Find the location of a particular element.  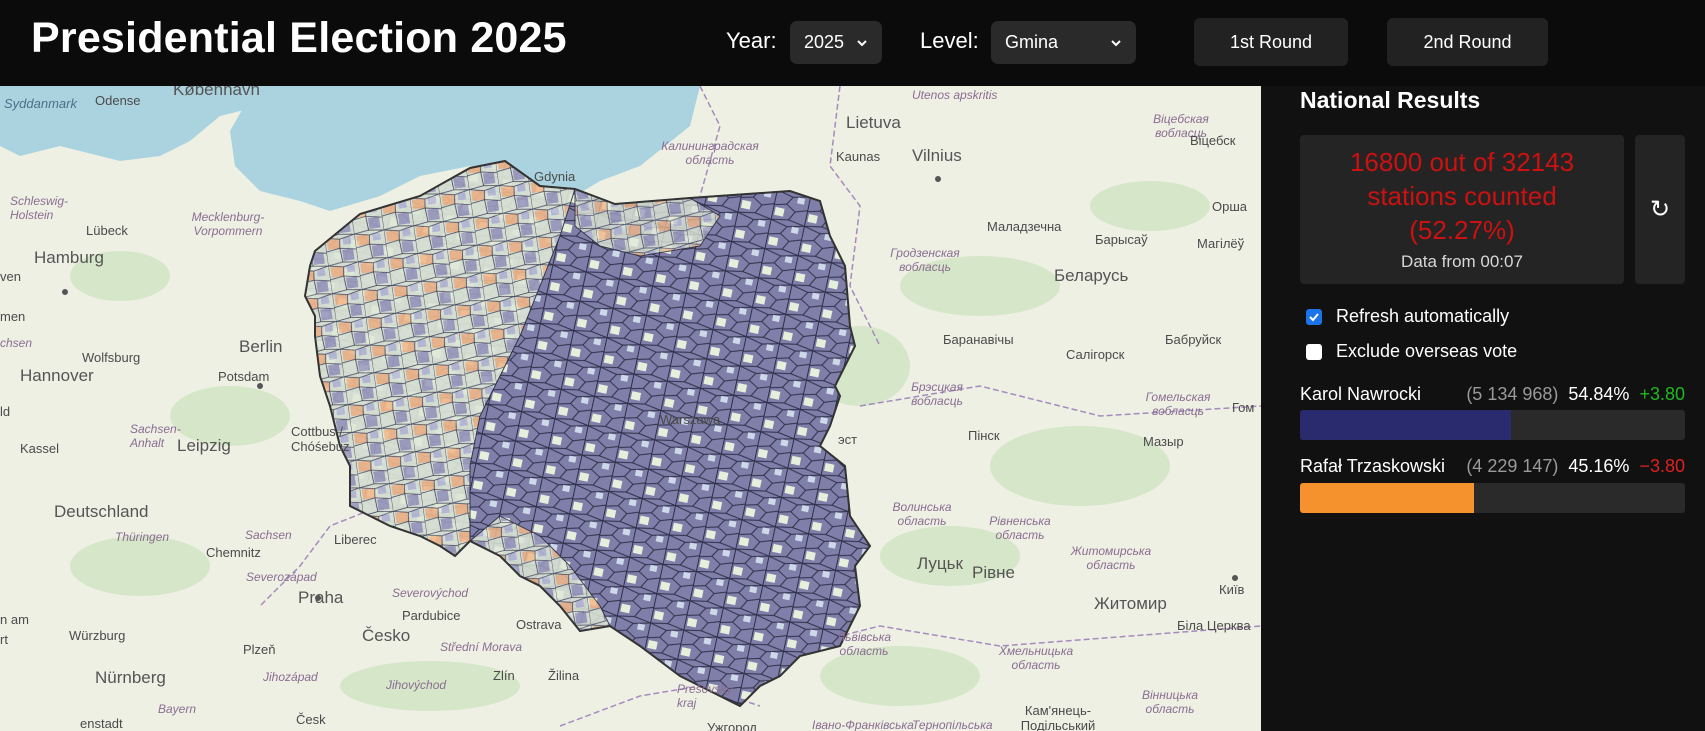

candidate-name: Rafał Trzaskowski is located at coordinates (1373, 466).